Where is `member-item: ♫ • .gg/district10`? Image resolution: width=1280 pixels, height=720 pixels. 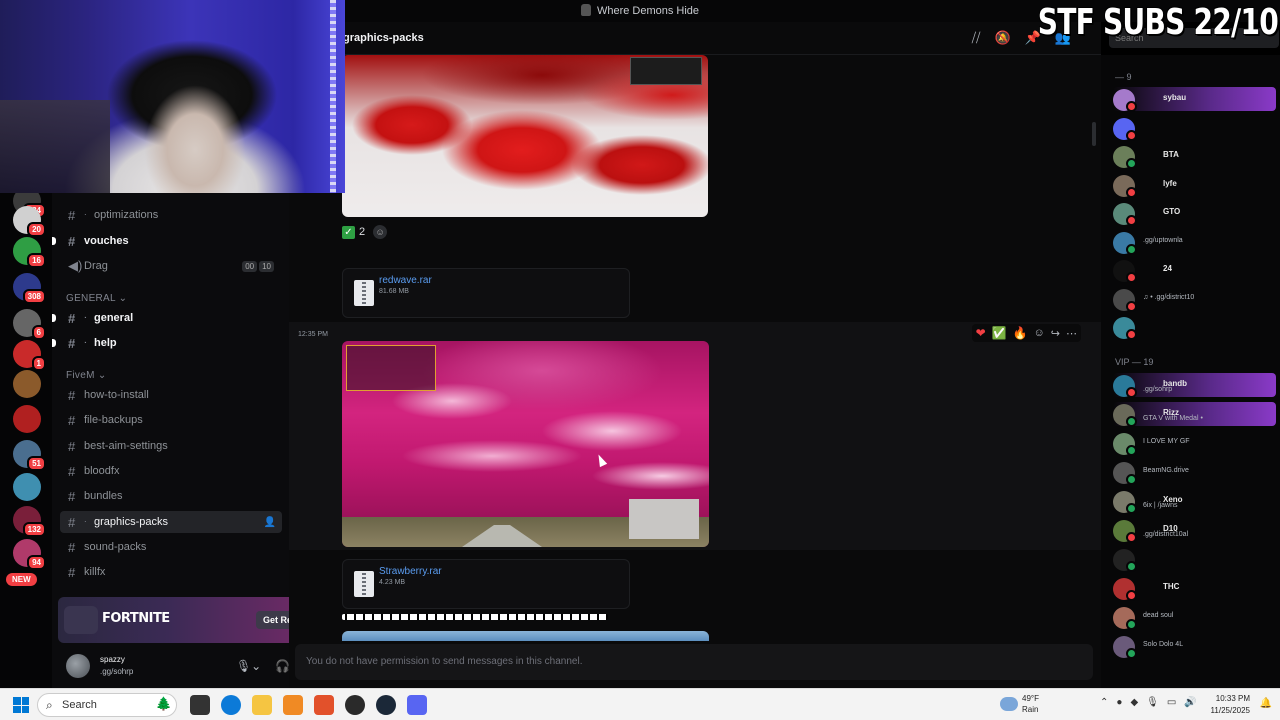
member-item: ♫ • .gg/district10 is located at coordinates (1194, 299).